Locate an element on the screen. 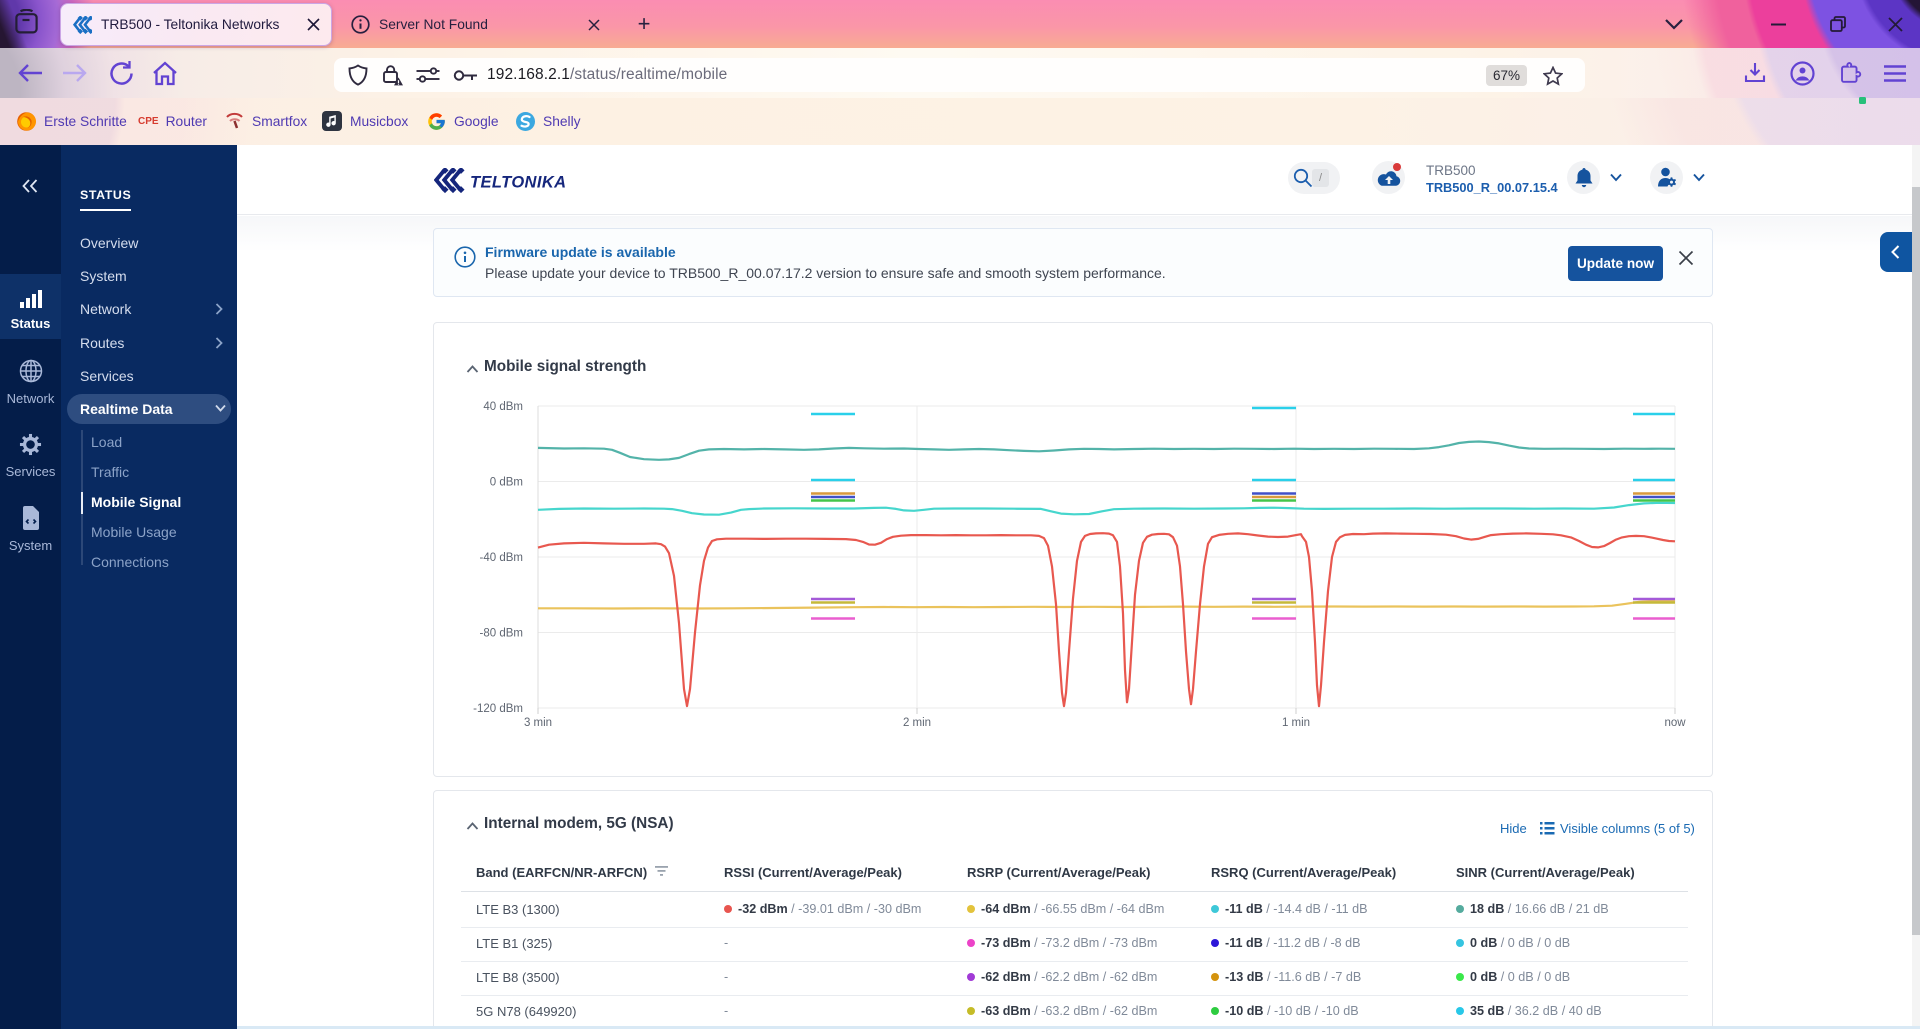 This screenshot has width=1920, height=1029. svg-text: TELTONIKA is located at coordinates (518, 183).